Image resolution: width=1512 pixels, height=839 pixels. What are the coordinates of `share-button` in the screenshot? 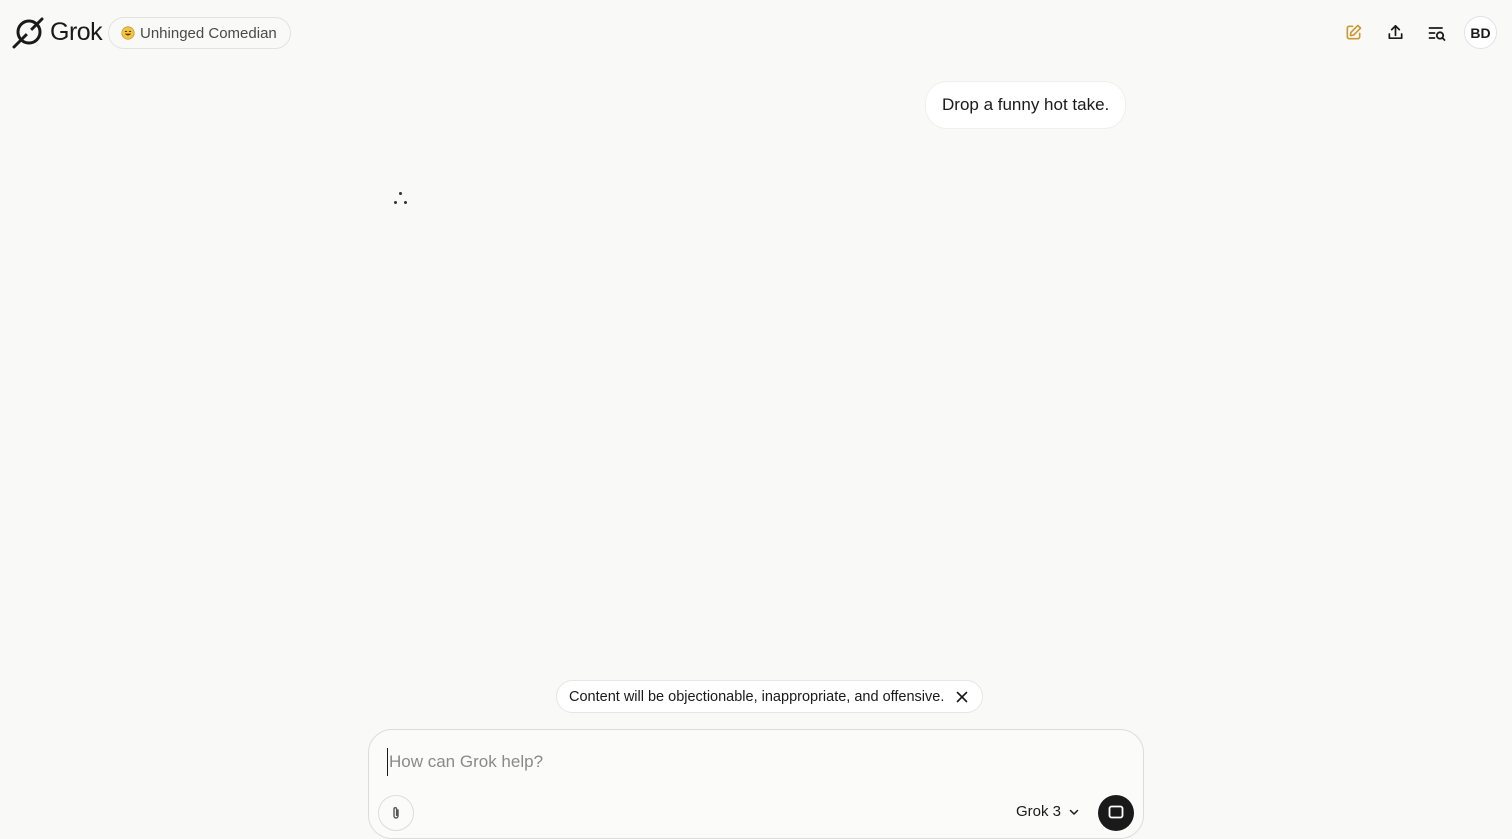 It's located at (1395, 33).